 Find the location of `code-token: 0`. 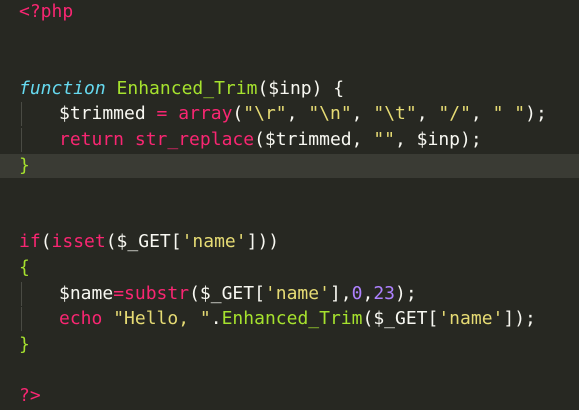

code-token: 0 is located at coordinates (357, 293).